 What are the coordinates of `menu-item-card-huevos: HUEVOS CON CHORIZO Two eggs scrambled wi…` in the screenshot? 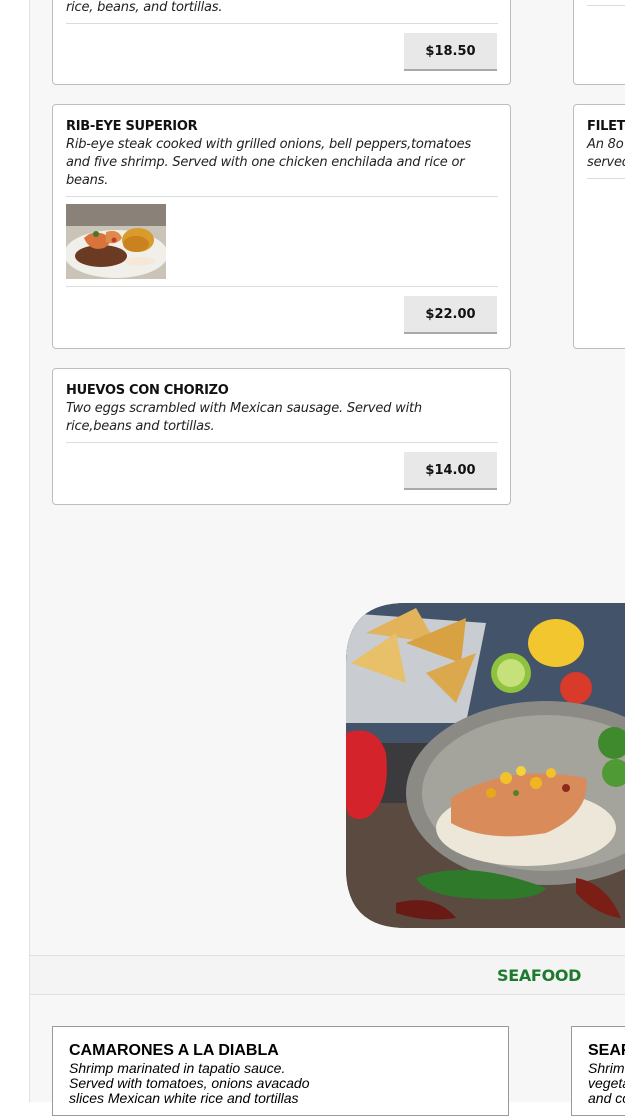 It's located at (281, 436).